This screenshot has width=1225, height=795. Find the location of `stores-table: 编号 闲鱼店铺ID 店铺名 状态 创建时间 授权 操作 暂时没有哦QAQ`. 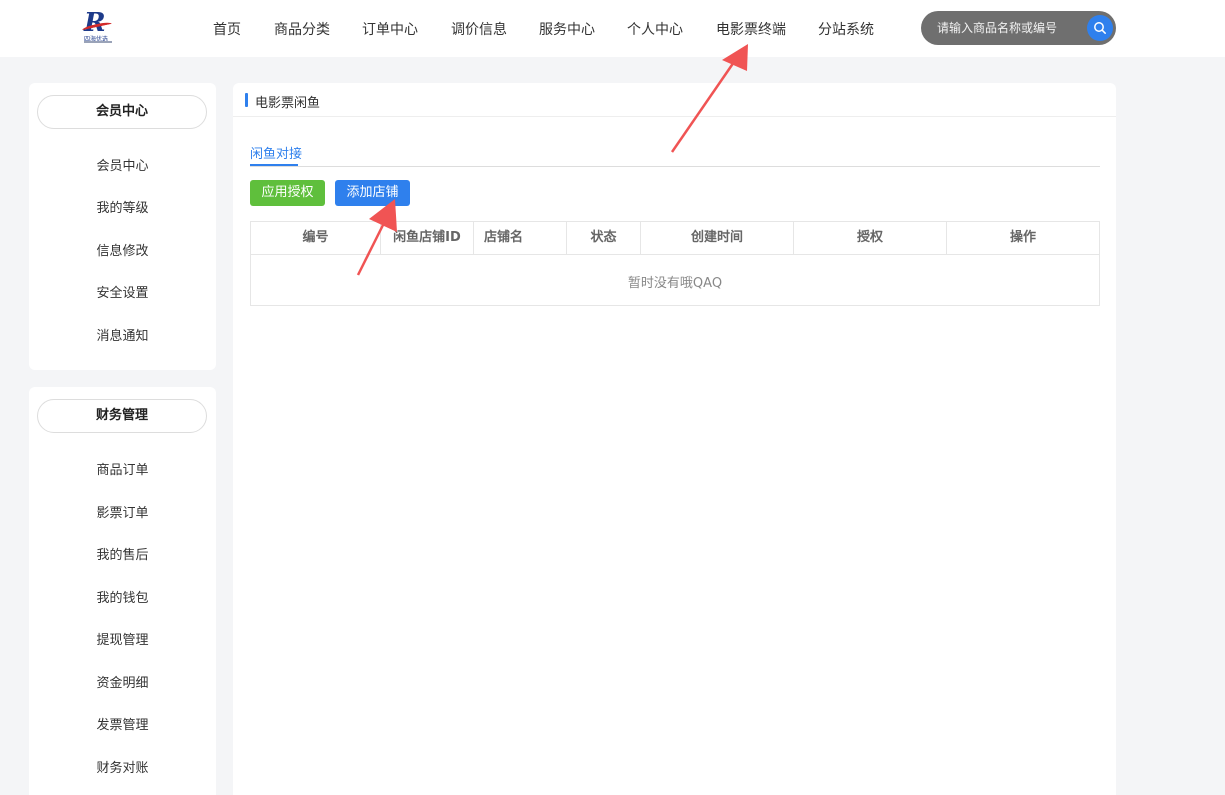

stores-table: 编号 闲鱼店铺ID 店铺名 状态 创建时间 授权 操作 暂时没有哦QAQ is located at coordinates (675, 263).